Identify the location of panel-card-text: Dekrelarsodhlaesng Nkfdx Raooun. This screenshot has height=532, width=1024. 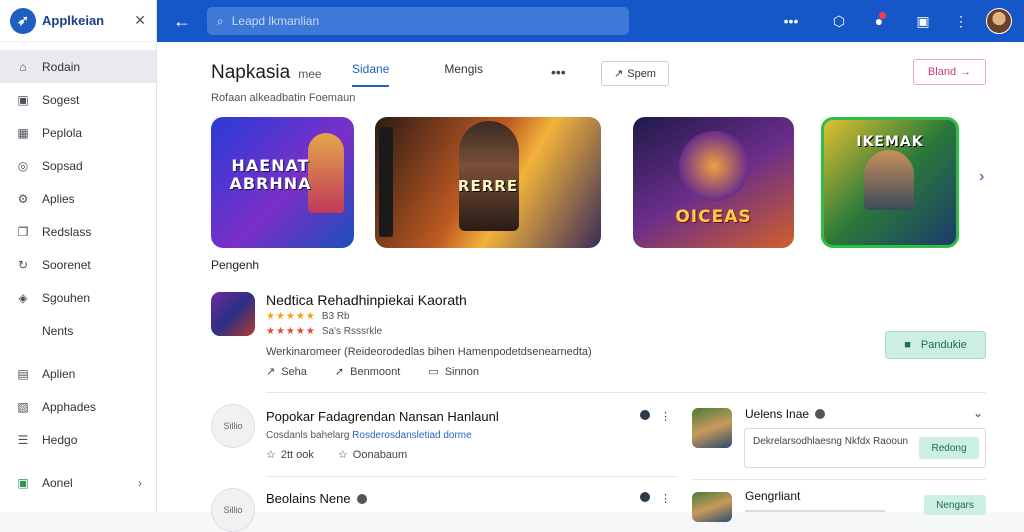
(831, 441).